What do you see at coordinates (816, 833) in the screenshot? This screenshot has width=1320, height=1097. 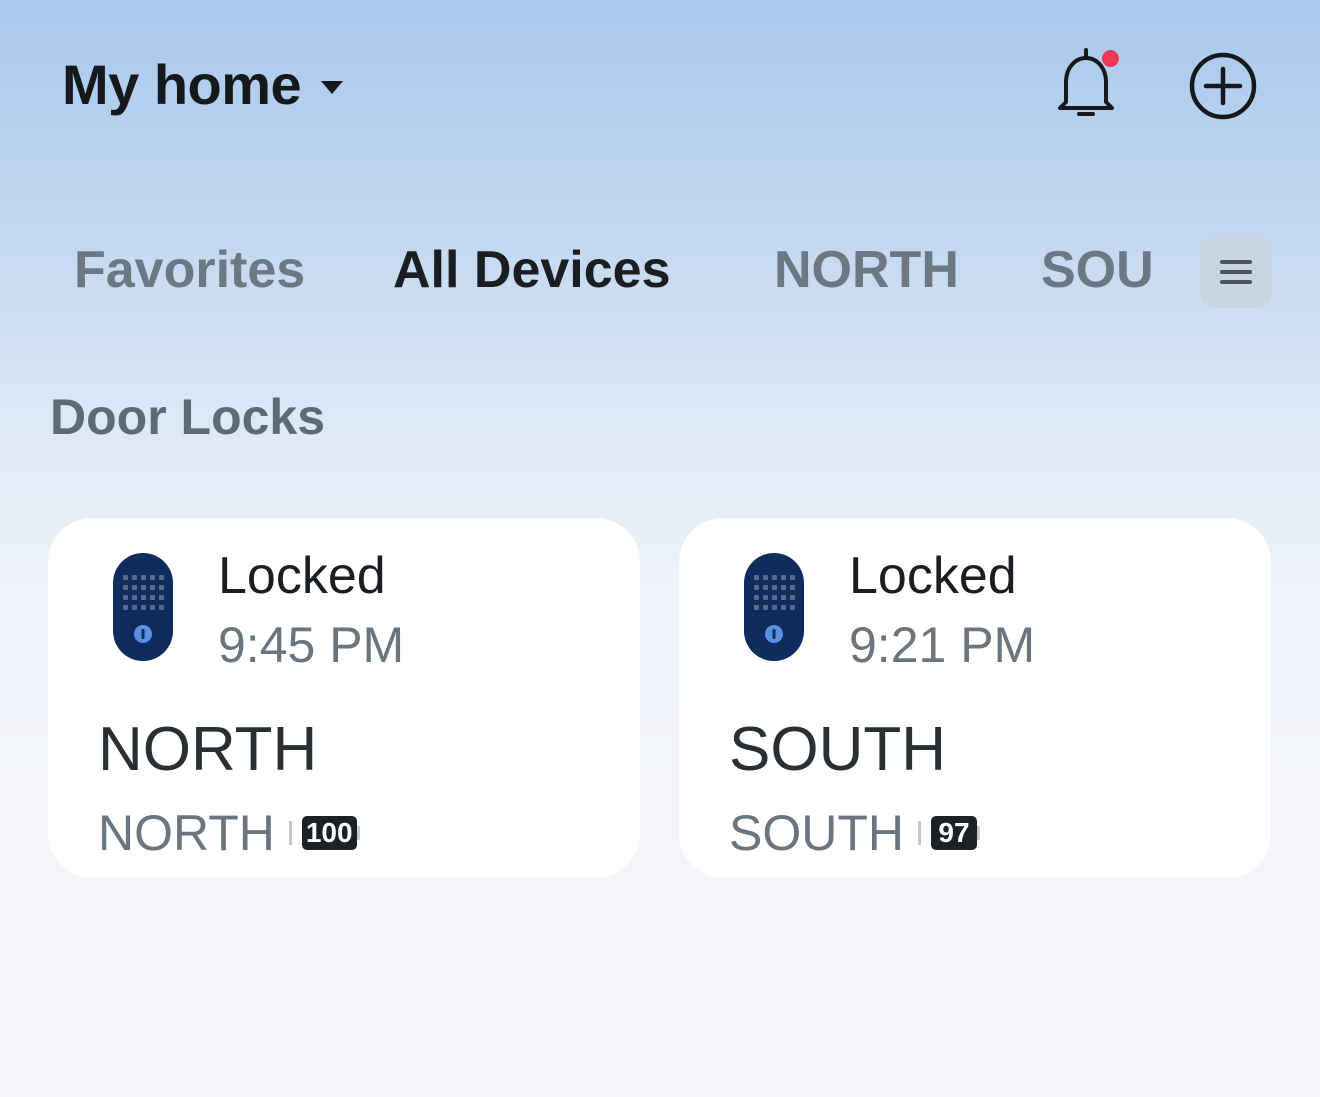 I see `room-name: SOUTH` at bounding box center [816, 833].